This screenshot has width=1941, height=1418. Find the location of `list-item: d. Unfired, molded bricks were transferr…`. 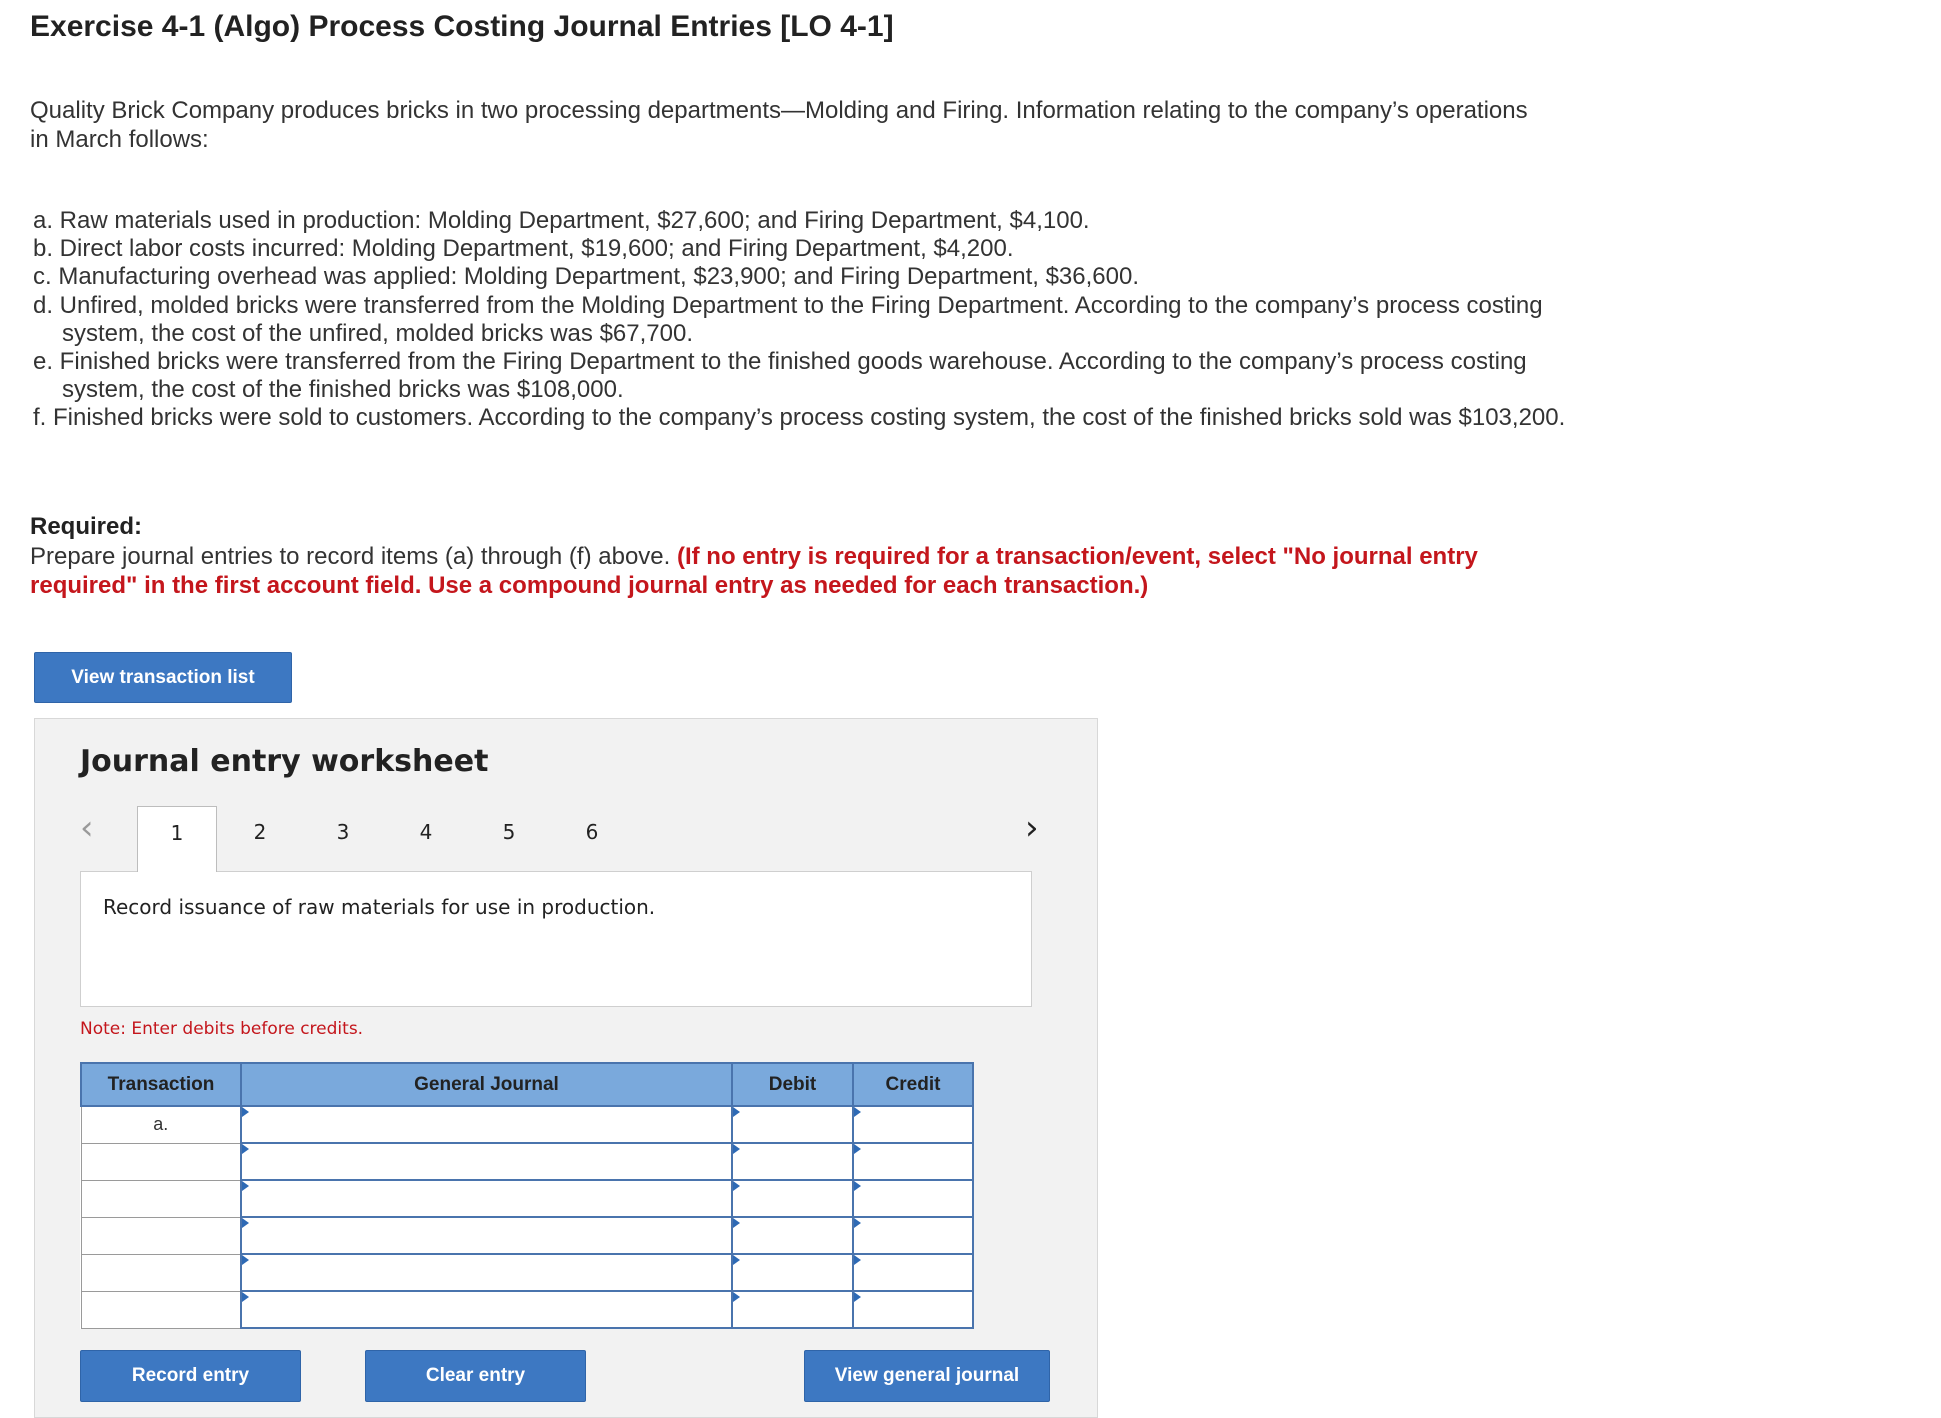

list-item: d. Unfired, molded bricks were transferr… is located at coordinates (788, 319).